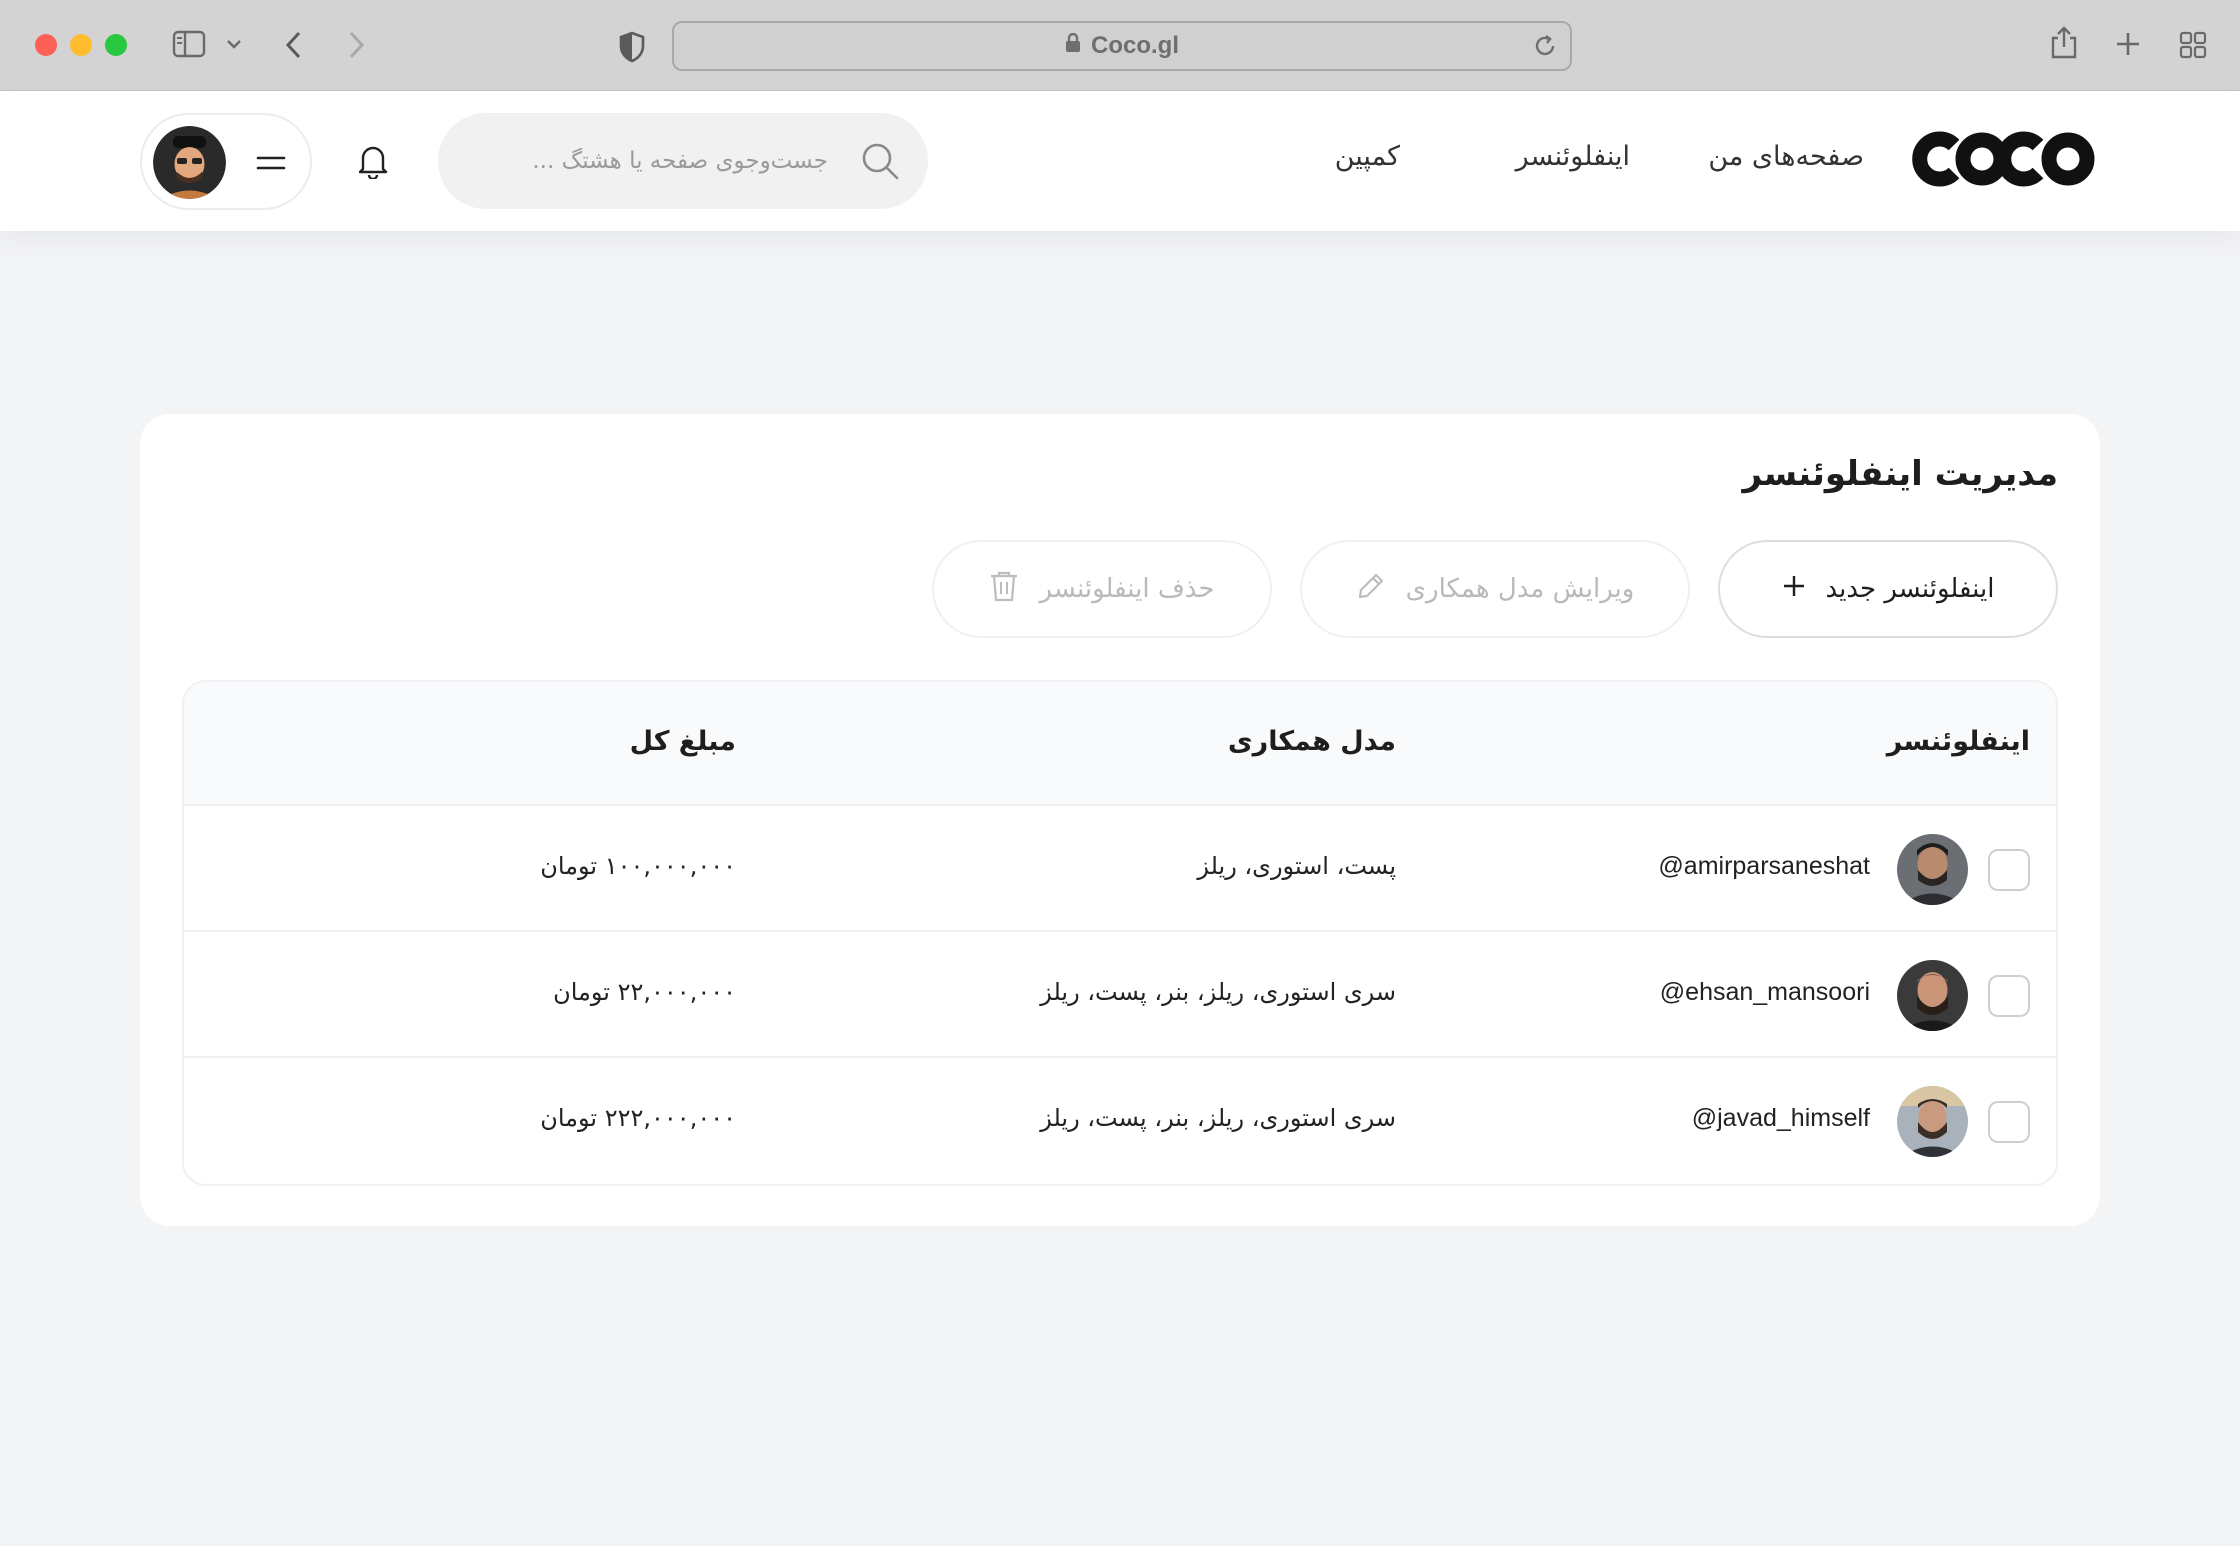  I want to click on edit-model-label: ویرایش مدل همکاری, so click(1520, 589).